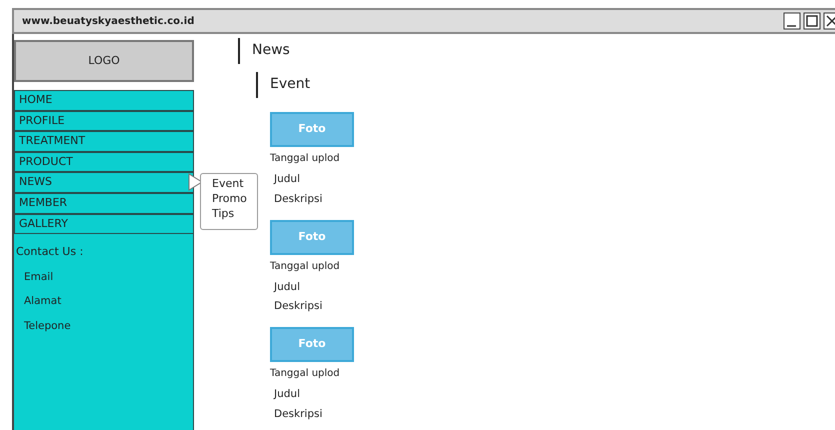 This screenshot has width=835, height=430. Describe the element at coordinates (104, 224) in the screenshot. I see `menu-item: GALLERY` at that location.